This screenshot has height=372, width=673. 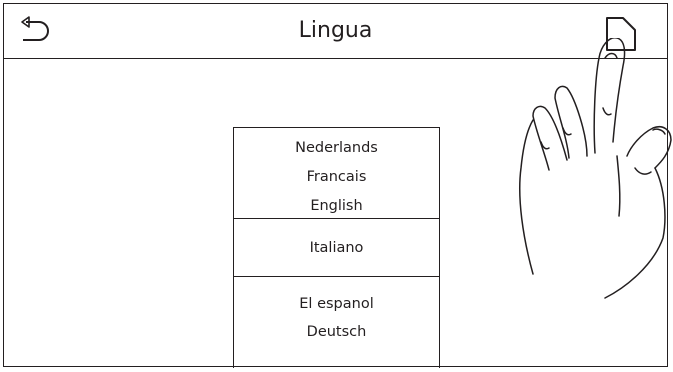 I want to click on picker-upper-options: Nederlands Francais English, so click(x=336, y=173).